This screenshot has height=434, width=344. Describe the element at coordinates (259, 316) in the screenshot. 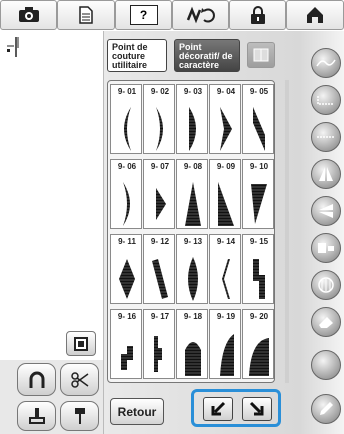

I see `stitch-code: 9- 20` at that location.